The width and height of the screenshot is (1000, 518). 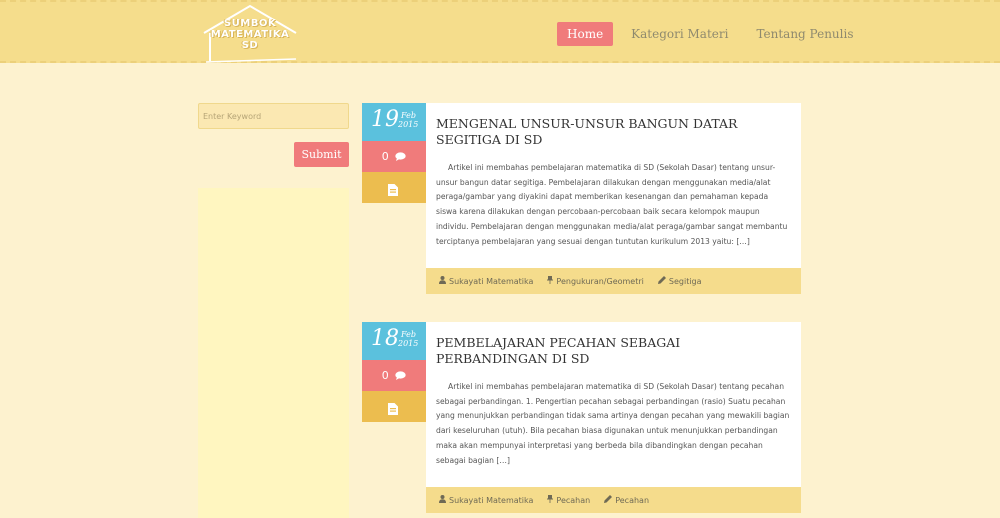 I want to click on logo-text: SUMBOK MATEMATIKA SD, so click(x=250, y=34).